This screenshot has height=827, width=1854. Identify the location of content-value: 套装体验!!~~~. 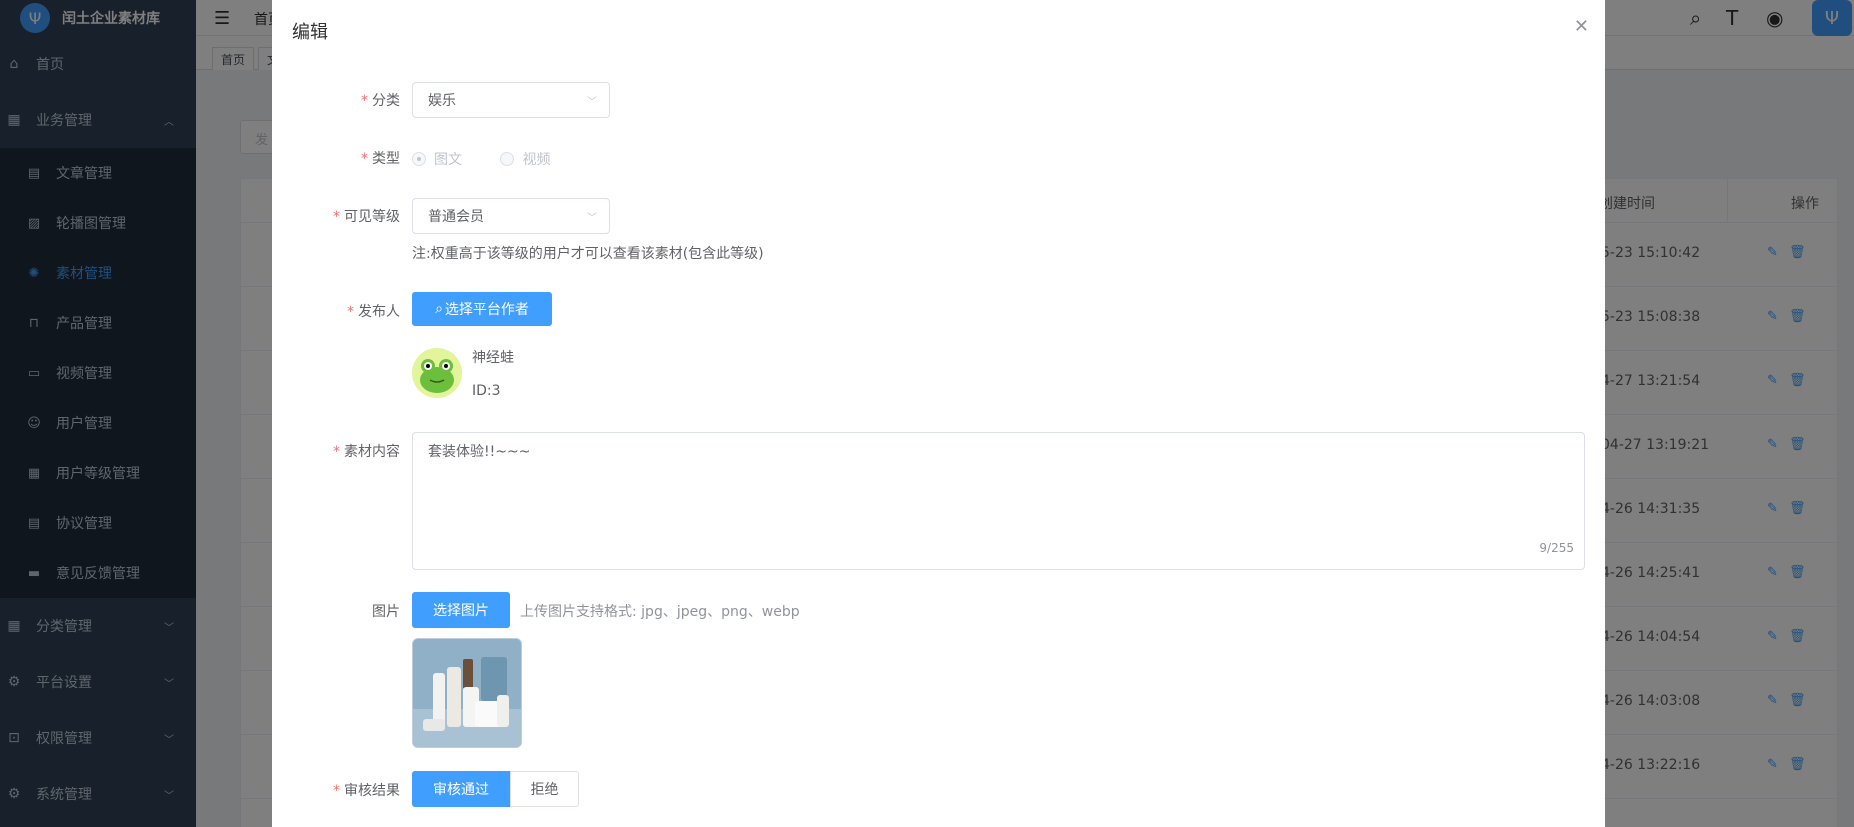
(479, 452).